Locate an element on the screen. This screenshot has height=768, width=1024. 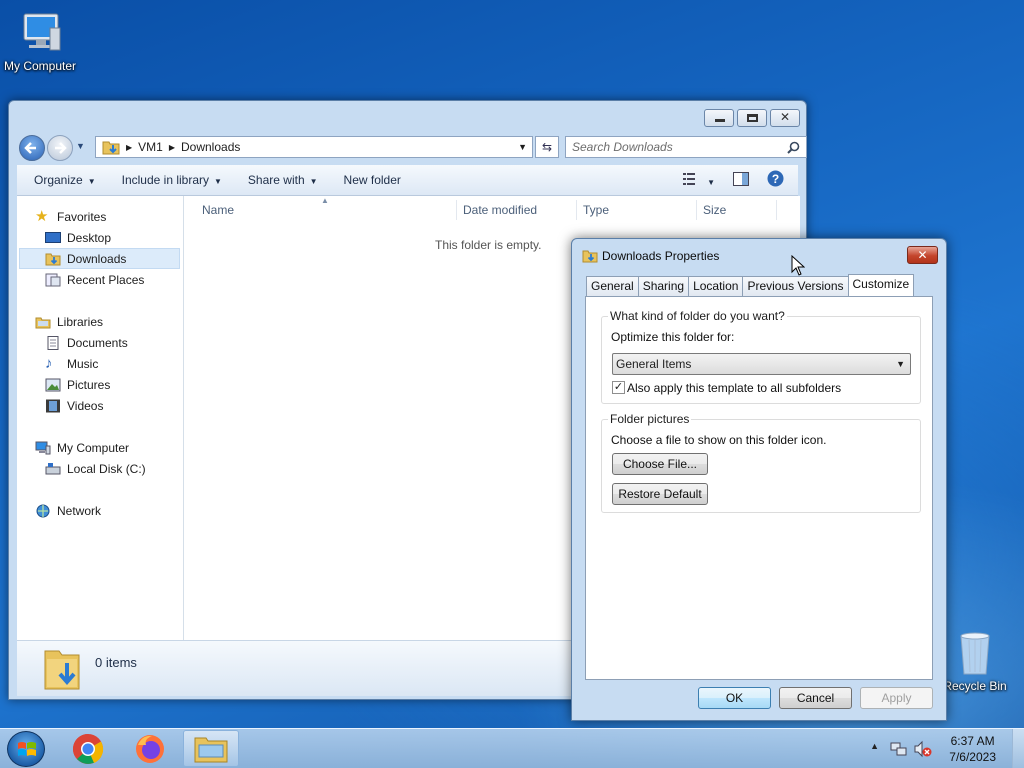
desktop-icon-my-computer: My Computer is located at coordinates (40, 40).